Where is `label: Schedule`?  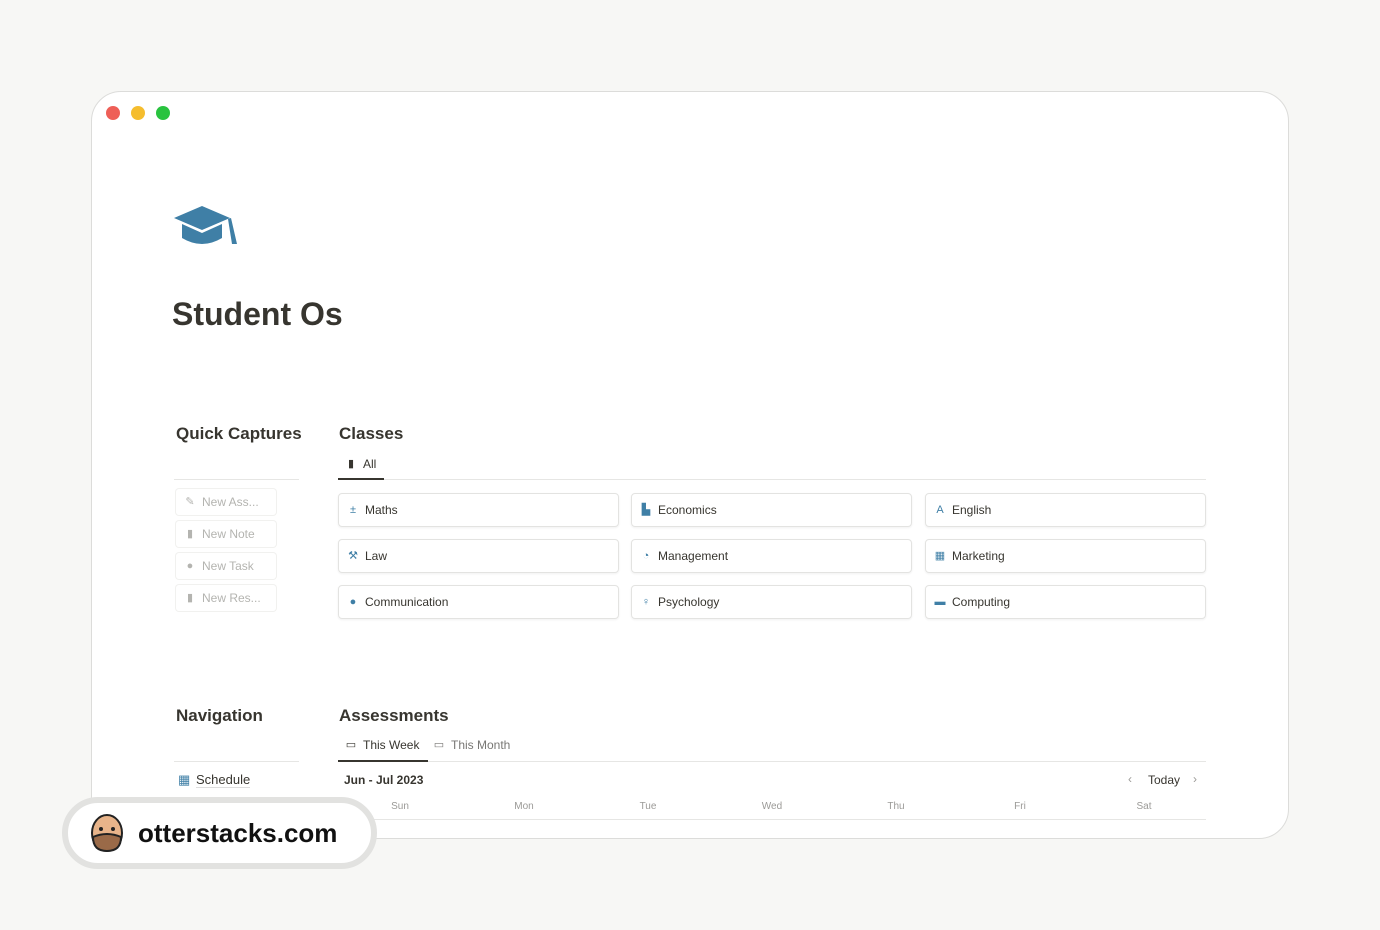
label: Schedule is located at coordinates (223, 780).